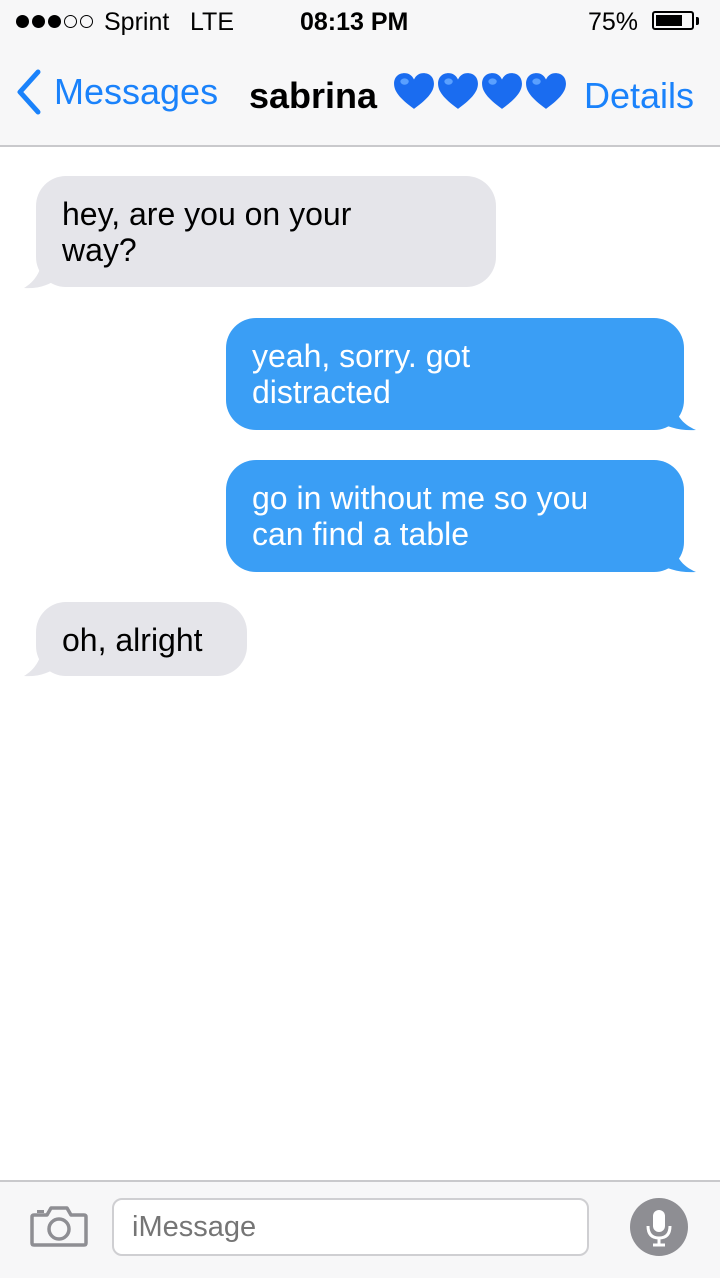 The width and height of the screenshot is (720, 1278). What do you see at coordinates (659, 1227) in the screenshot?
I see `microphone-icon` at bounding box center [659, 1227].